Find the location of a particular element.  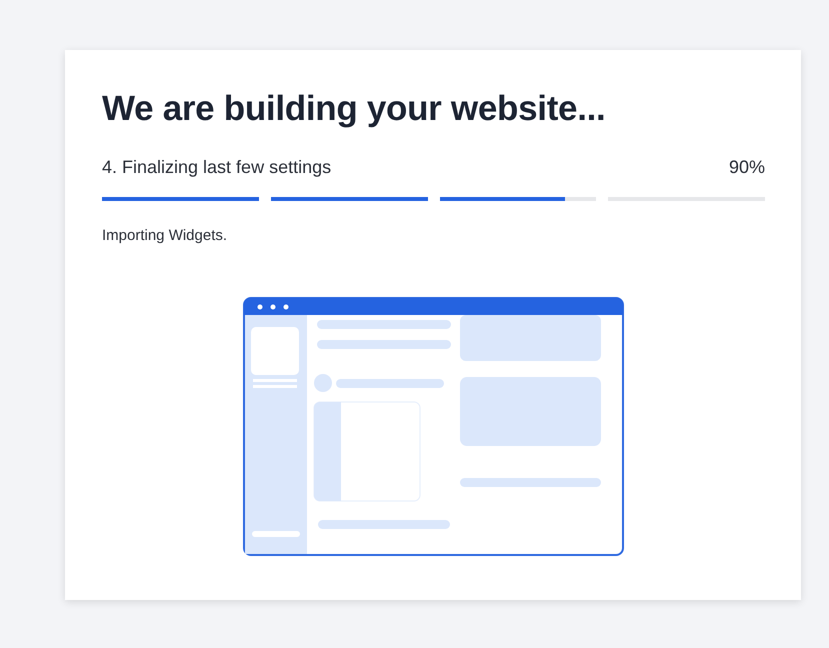

step-label: 4. Finalizing last few settings is located at coordinates (217, 167).